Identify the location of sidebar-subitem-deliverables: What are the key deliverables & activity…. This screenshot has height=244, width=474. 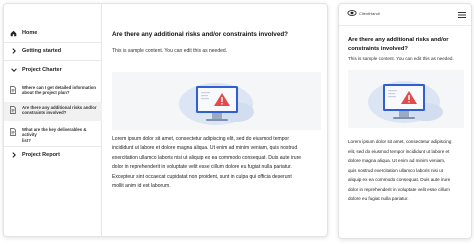
(53, 135).